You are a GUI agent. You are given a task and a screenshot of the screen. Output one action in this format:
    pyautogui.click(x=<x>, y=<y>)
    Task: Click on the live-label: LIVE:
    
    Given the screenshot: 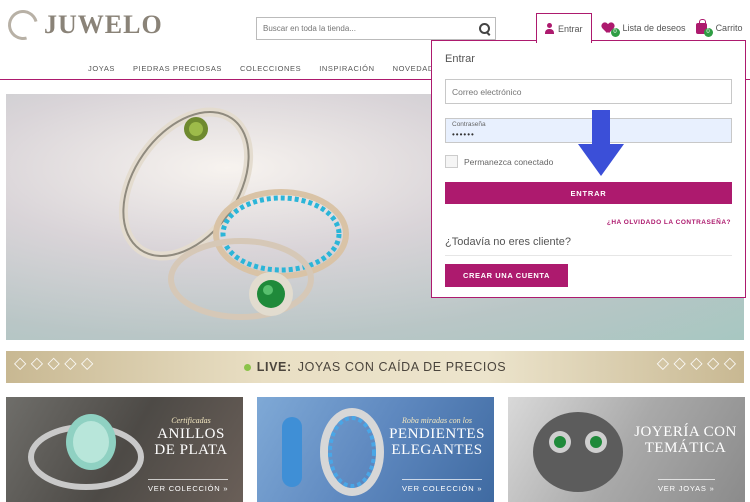 What is the action you would take?
    pyautogui.click(x=274, y=367)
    